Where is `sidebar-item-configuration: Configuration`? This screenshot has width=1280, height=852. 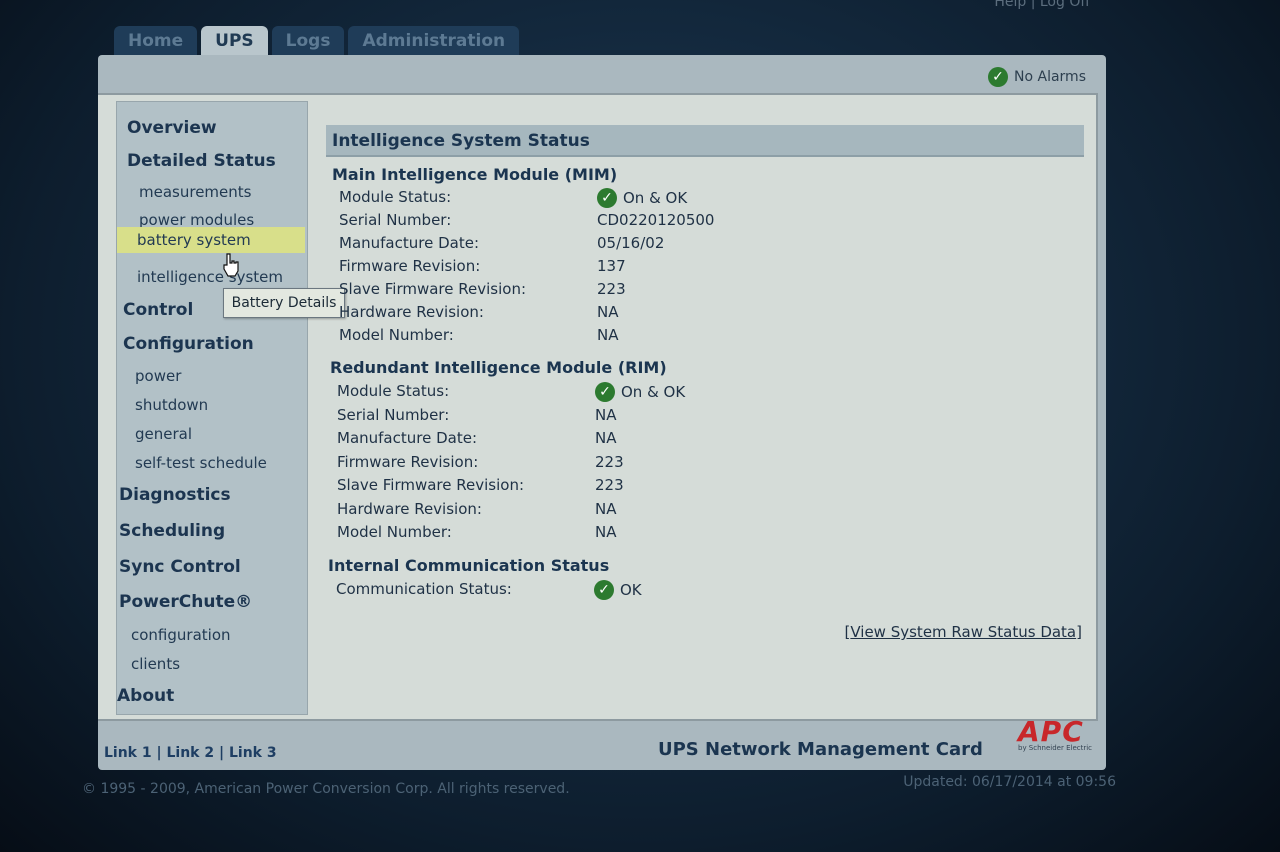 sidebar-item-configuration: Configuration is located at coordinates (188, 344).